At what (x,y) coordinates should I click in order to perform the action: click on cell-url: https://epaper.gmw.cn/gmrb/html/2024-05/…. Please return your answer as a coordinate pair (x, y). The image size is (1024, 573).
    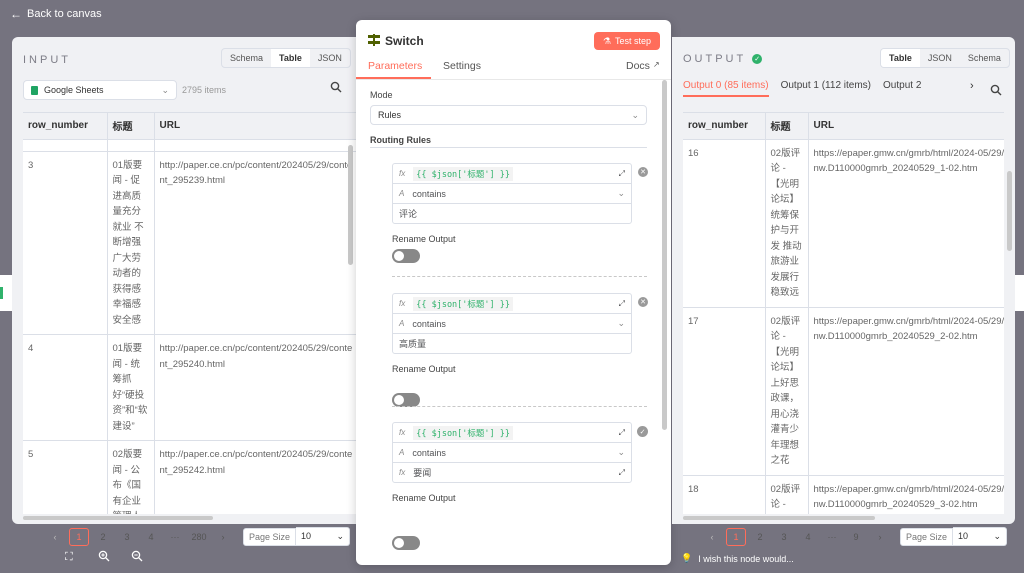
    Looking at the image, I should click on (906, 223).